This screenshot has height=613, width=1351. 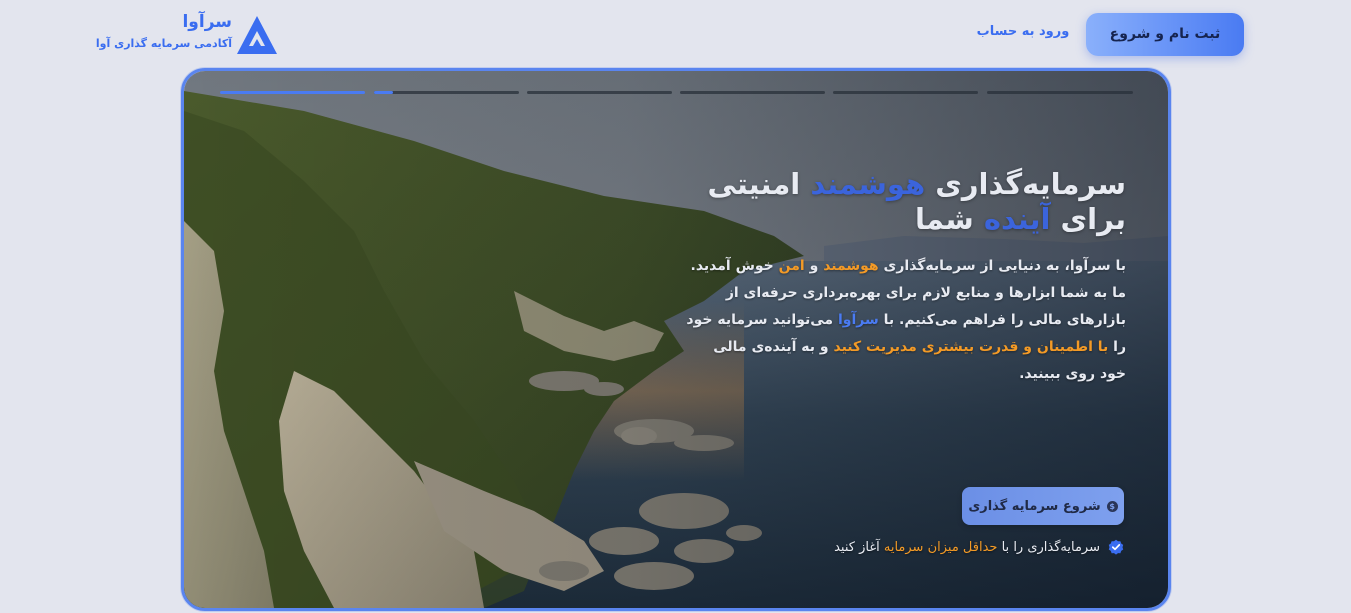 What do you see at coordinates (383, 92) in the screenshot?
I see `progress-fill` at bounding box center [383, 92].